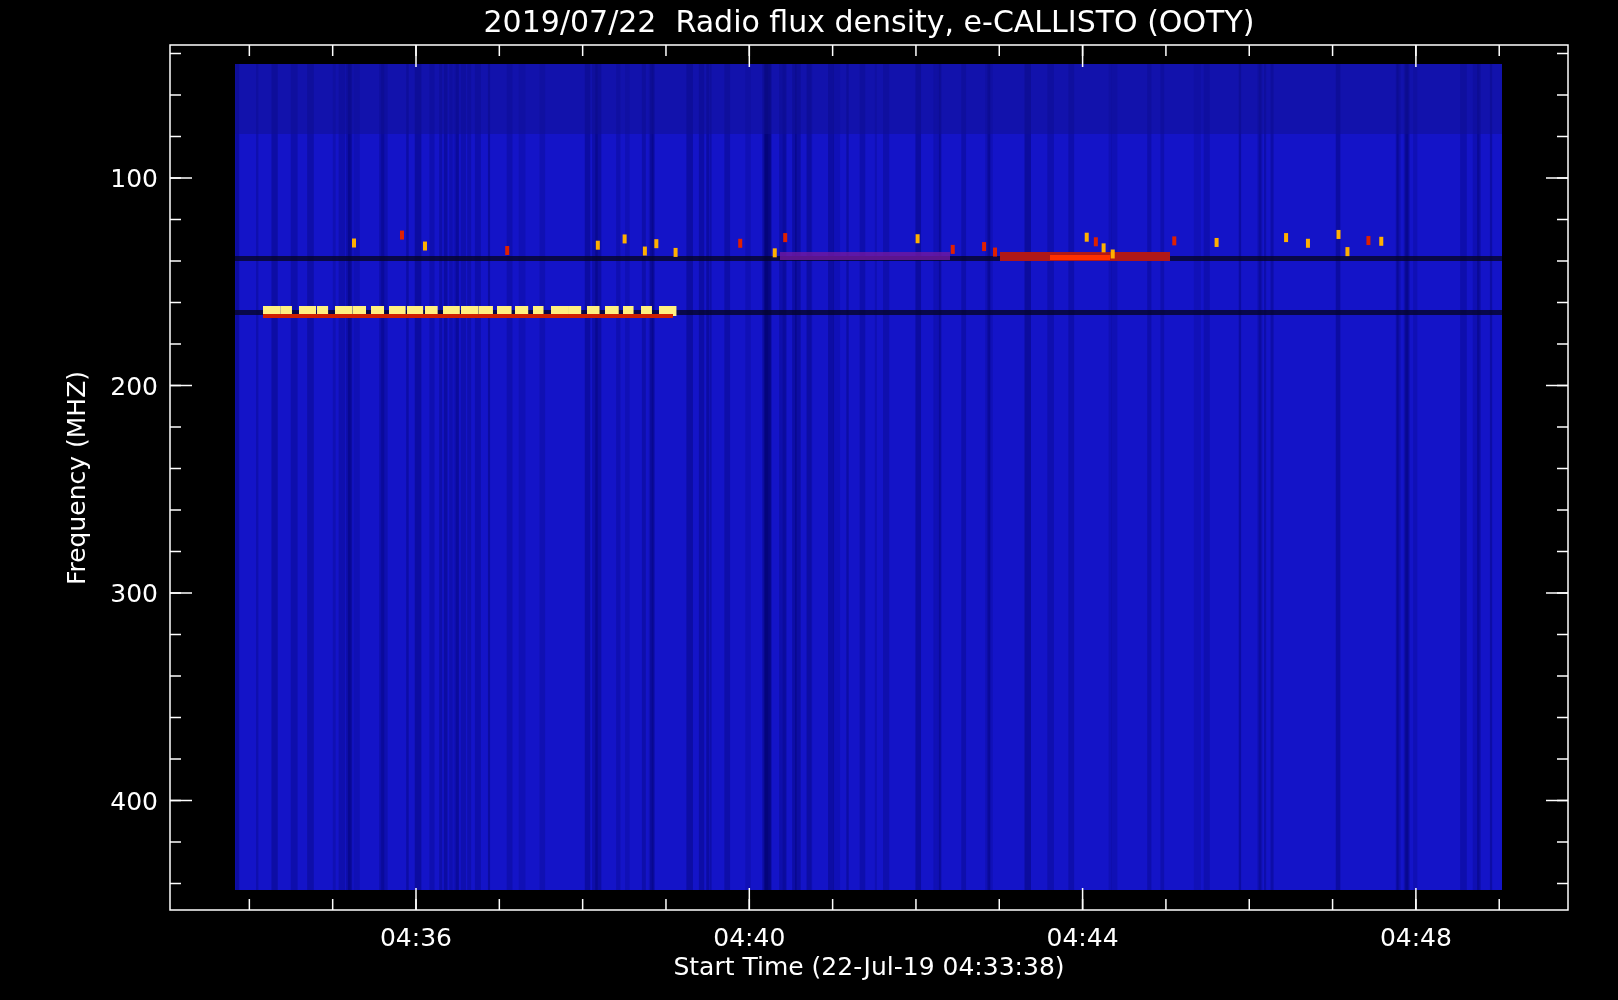 This screenshot has width=1618, height=1000. I want to click on x-tick-label: 04:36, so click(416, 937).